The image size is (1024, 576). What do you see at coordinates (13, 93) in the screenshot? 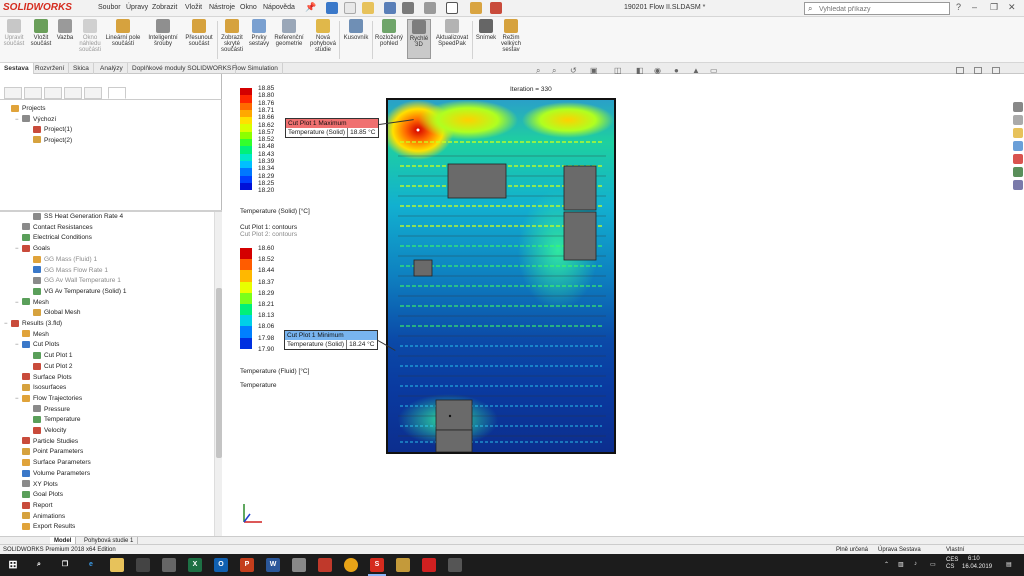
I see `feature-tree-tab` at bounding box center [13, 93].